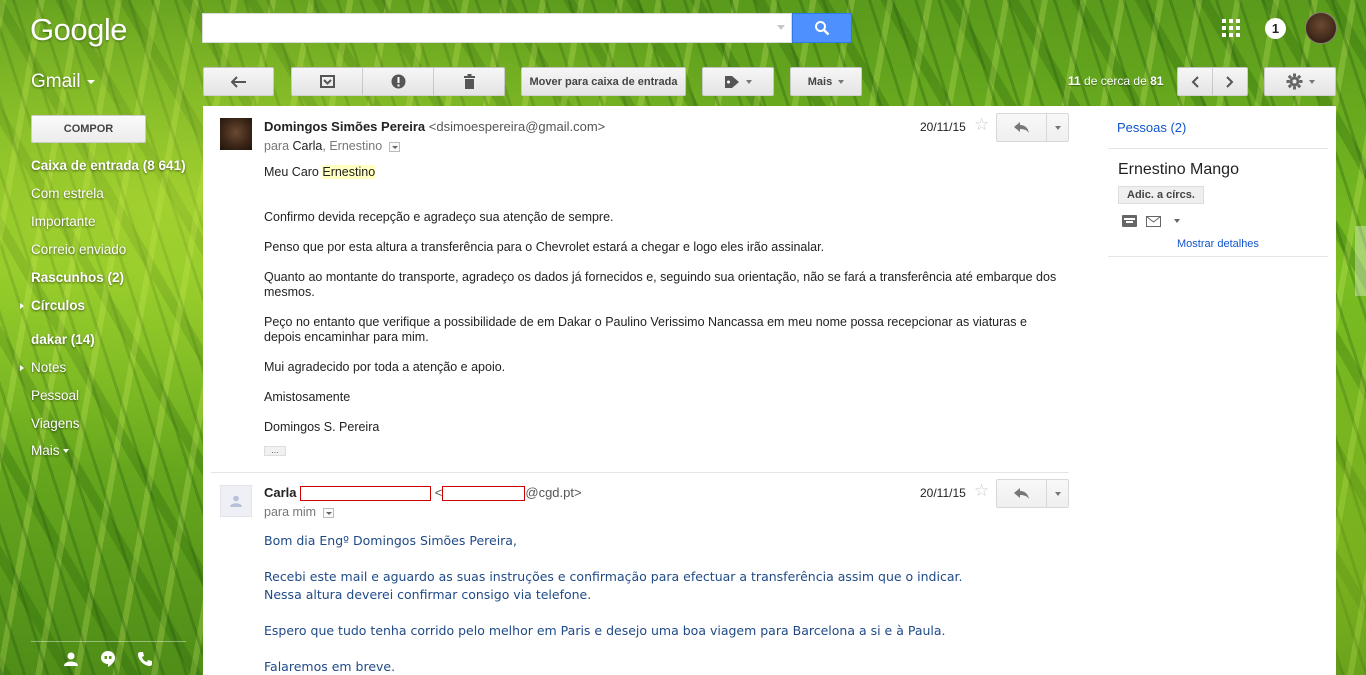  I want to click on more-actions-button: Mais, so click(826, 81).